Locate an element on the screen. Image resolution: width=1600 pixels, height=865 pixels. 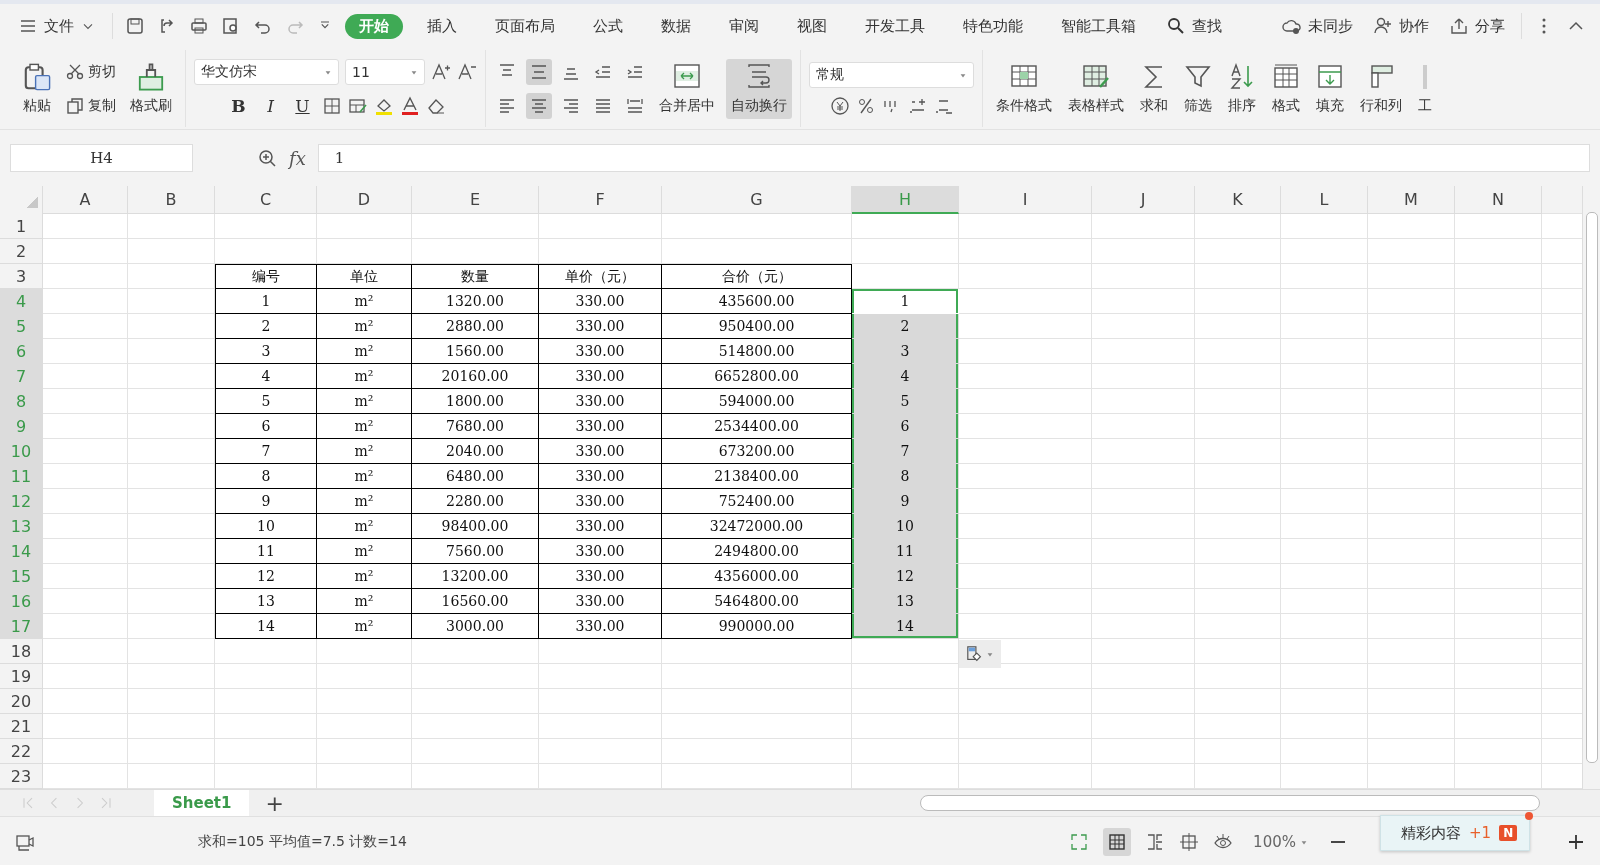
copy-button: 复制 is located at coordinates (90, 105).